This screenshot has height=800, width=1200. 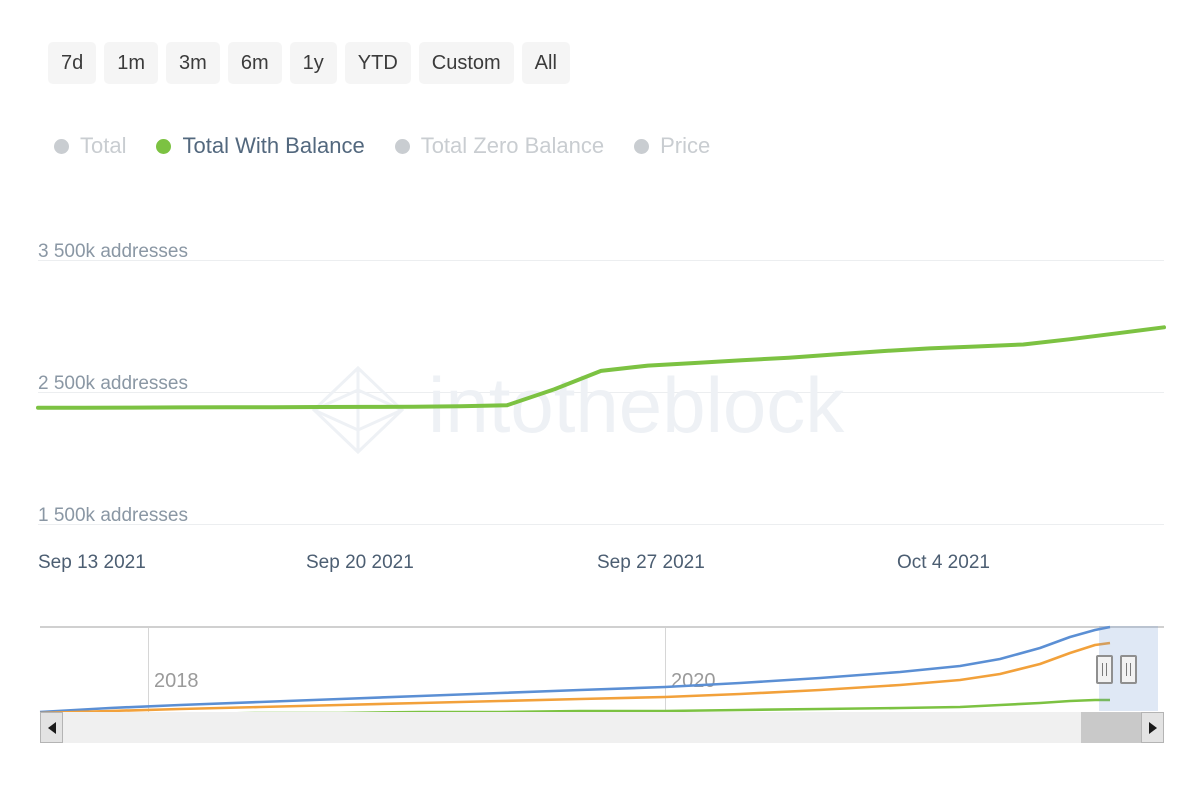 What do you see at coordinates (113, 515) in the screenshot?
I see `y-axis-label-1500k: 1 500k addresses` at bounding box center [113, 515].